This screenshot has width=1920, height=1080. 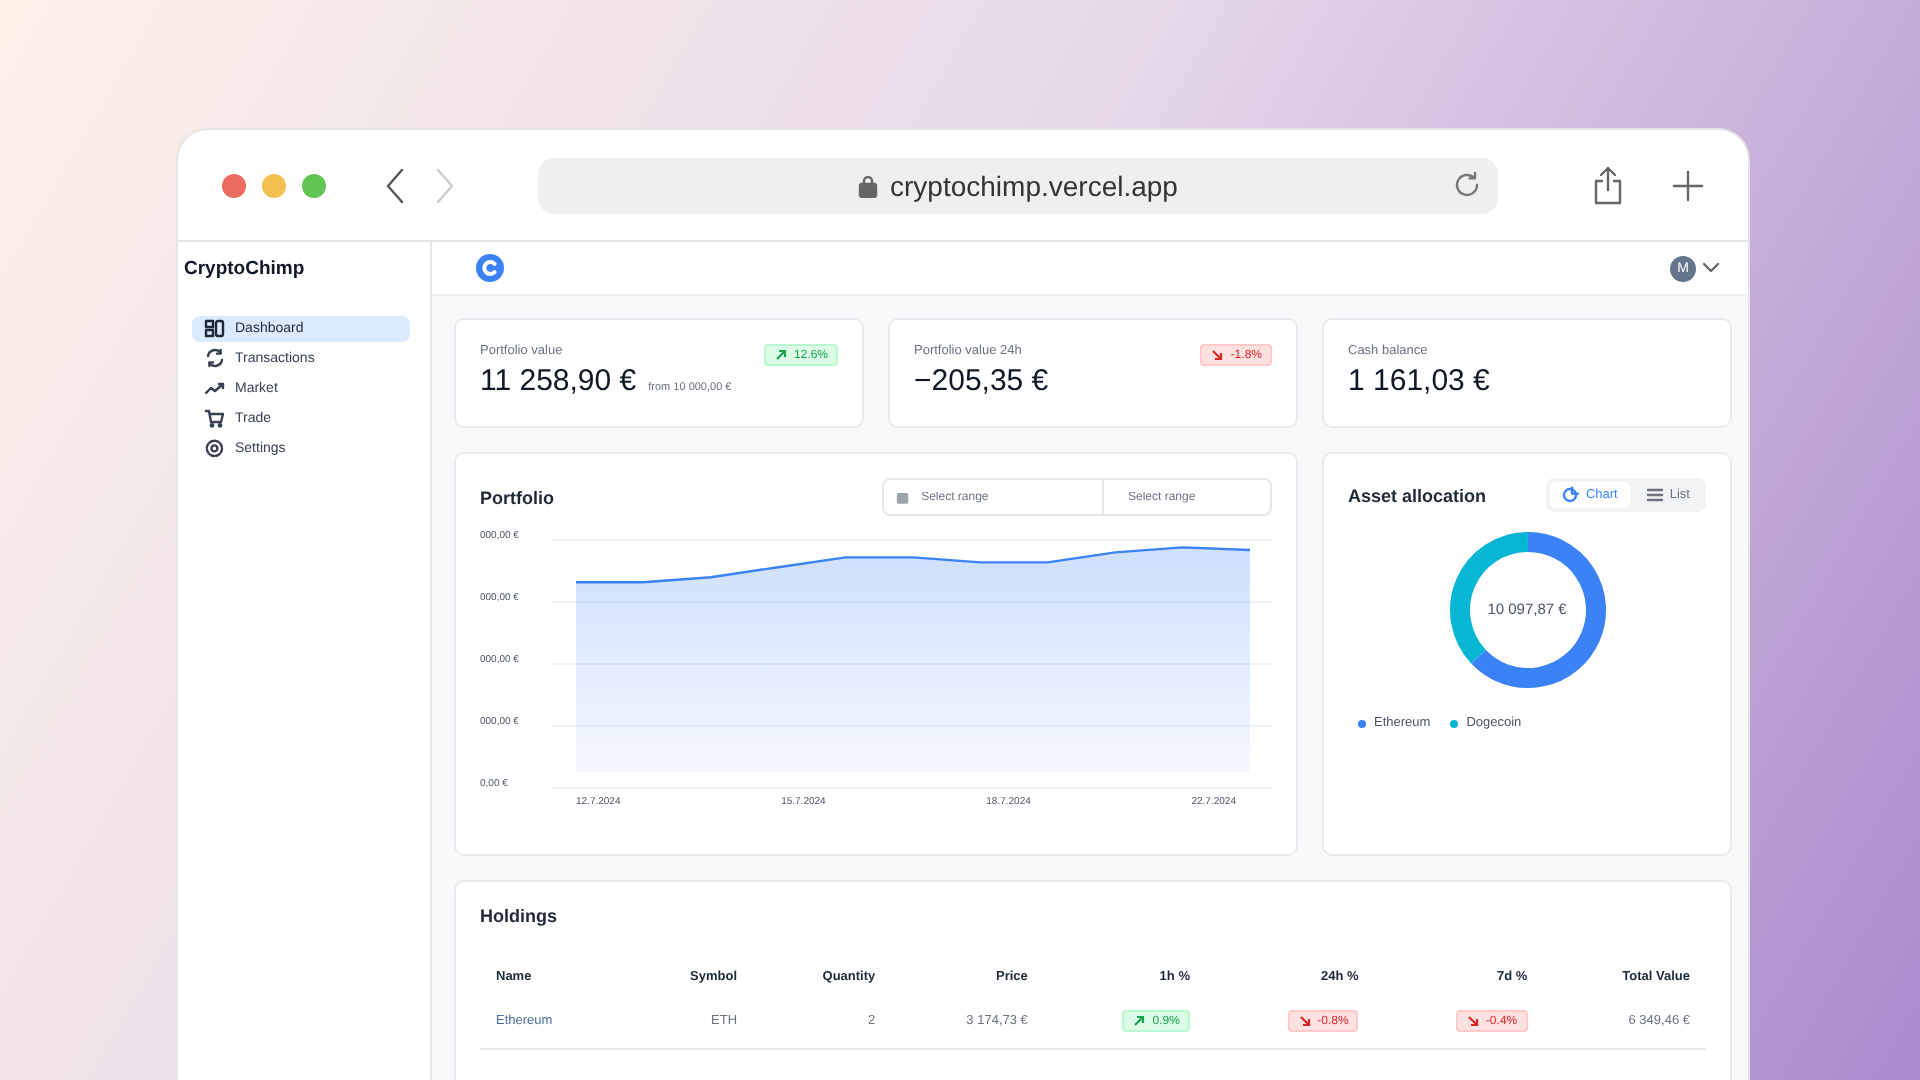 What do you see at coordinates (214, 389) in the screenshot?
I see `trend-chart-icon` at bounding box center [214, 389].